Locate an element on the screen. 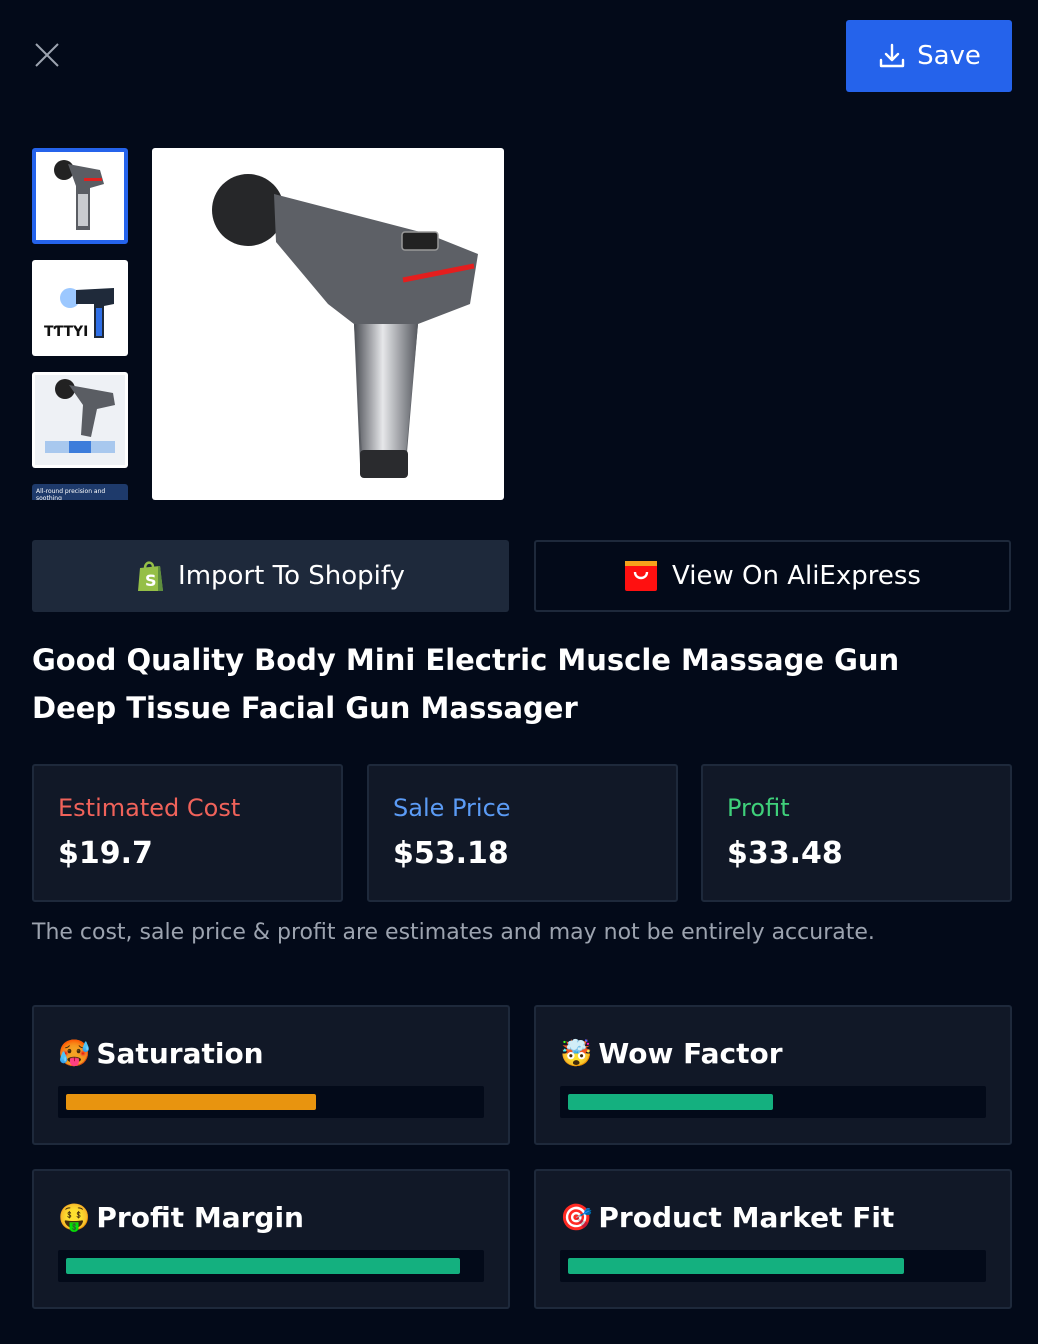 The width and height of the screenshot is (1038, 1344). save-label: Save is located at coordinates (949, 56).